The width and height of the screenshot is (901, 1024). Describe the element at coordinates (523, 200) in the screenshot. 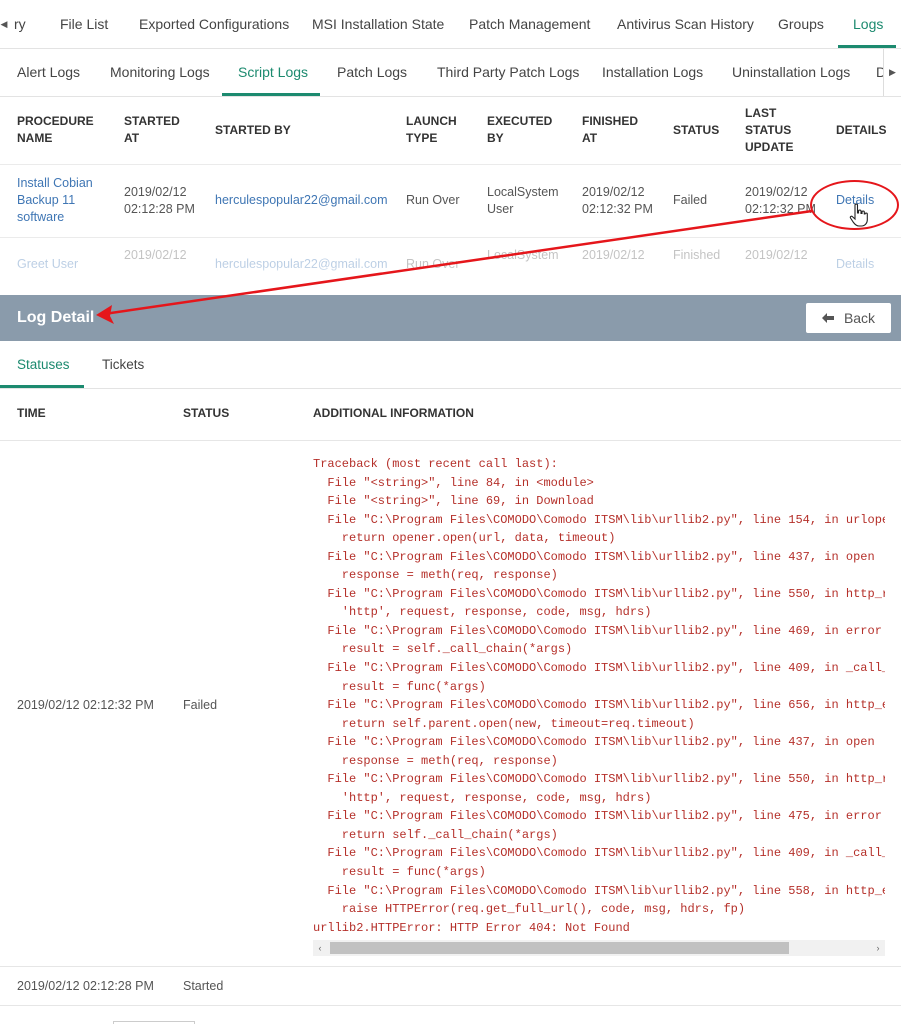

I see `executed-by-value: LocalSystem User` at that location.